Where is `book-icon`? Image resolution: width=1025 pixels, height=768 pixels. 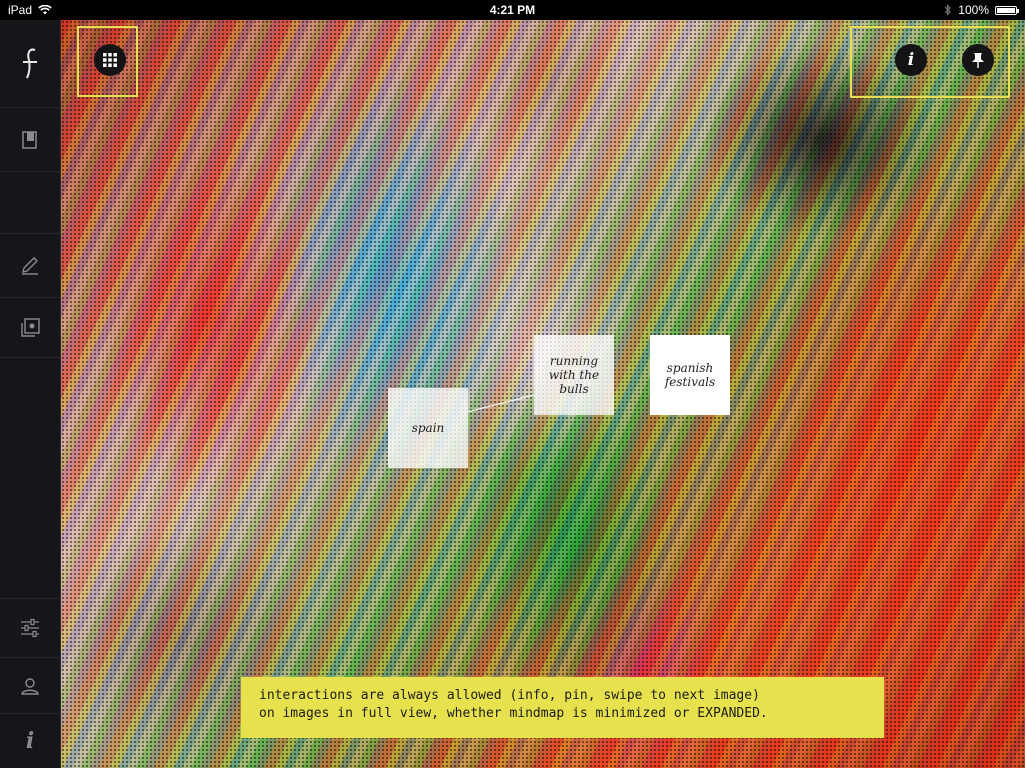
book-icon is located at coordinates (29, 139).